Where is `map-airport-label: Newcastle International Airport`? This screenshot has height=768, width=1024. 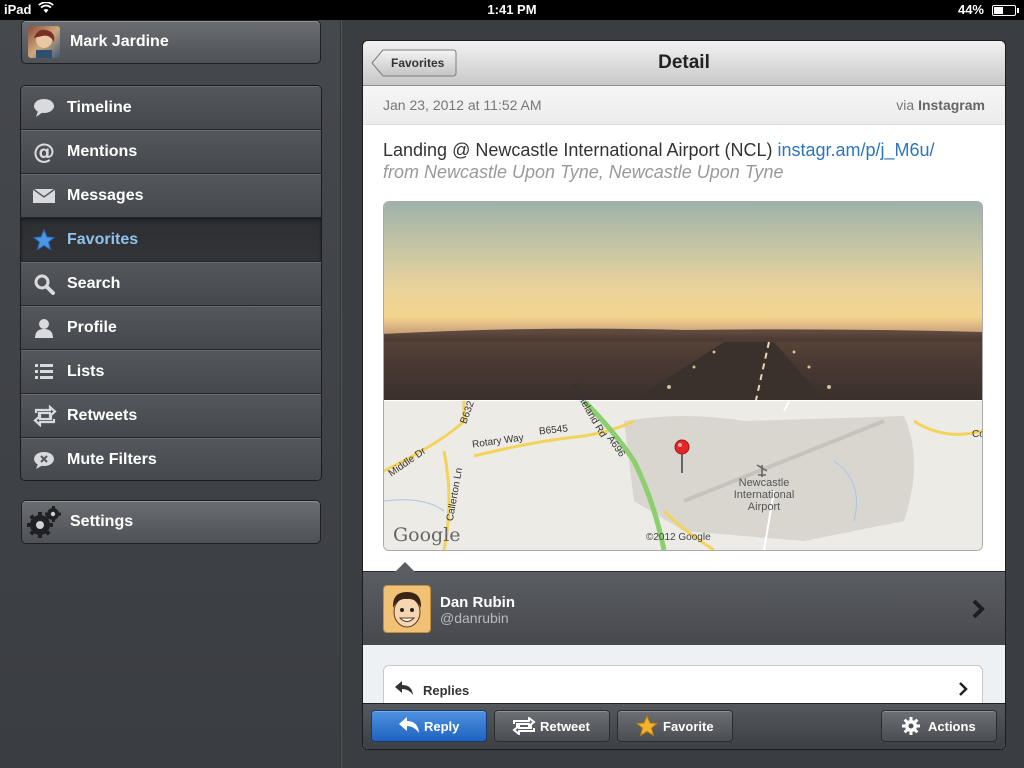 map-airport-label: Newcastle International Airport is located at coordinates (764, 495).